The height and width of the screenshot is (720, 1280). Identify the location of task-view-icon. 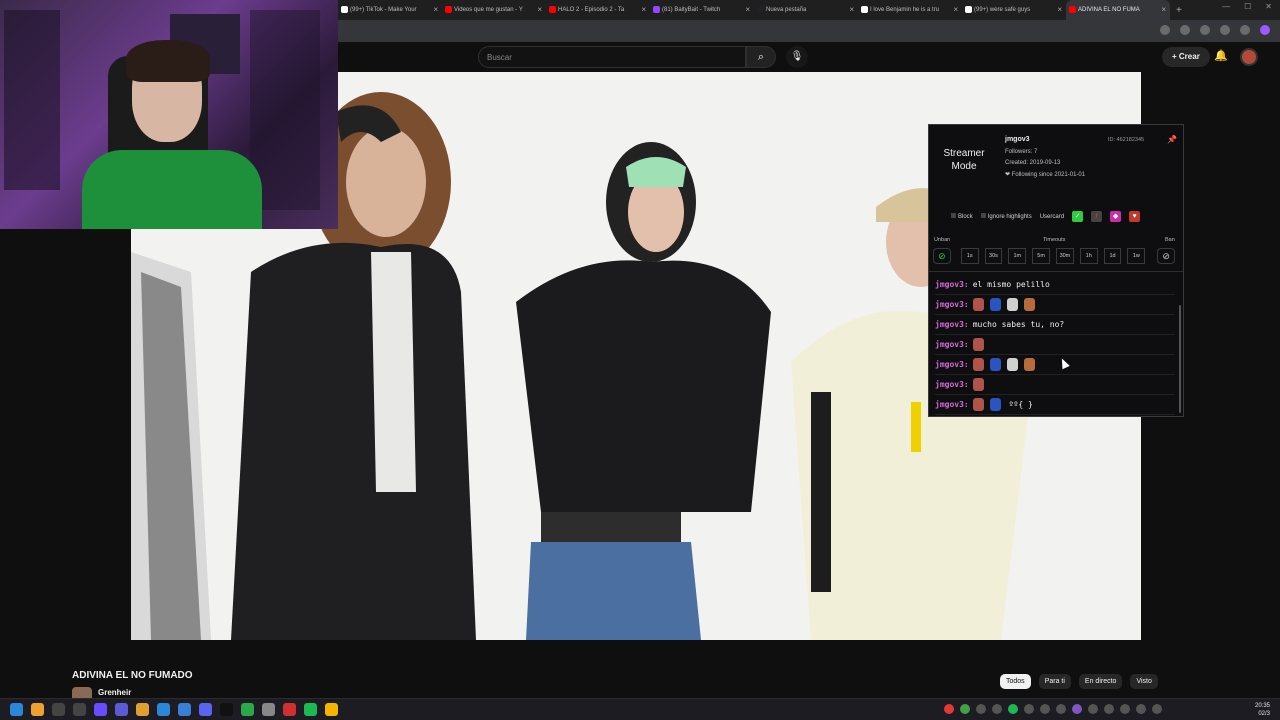
(79, 709).